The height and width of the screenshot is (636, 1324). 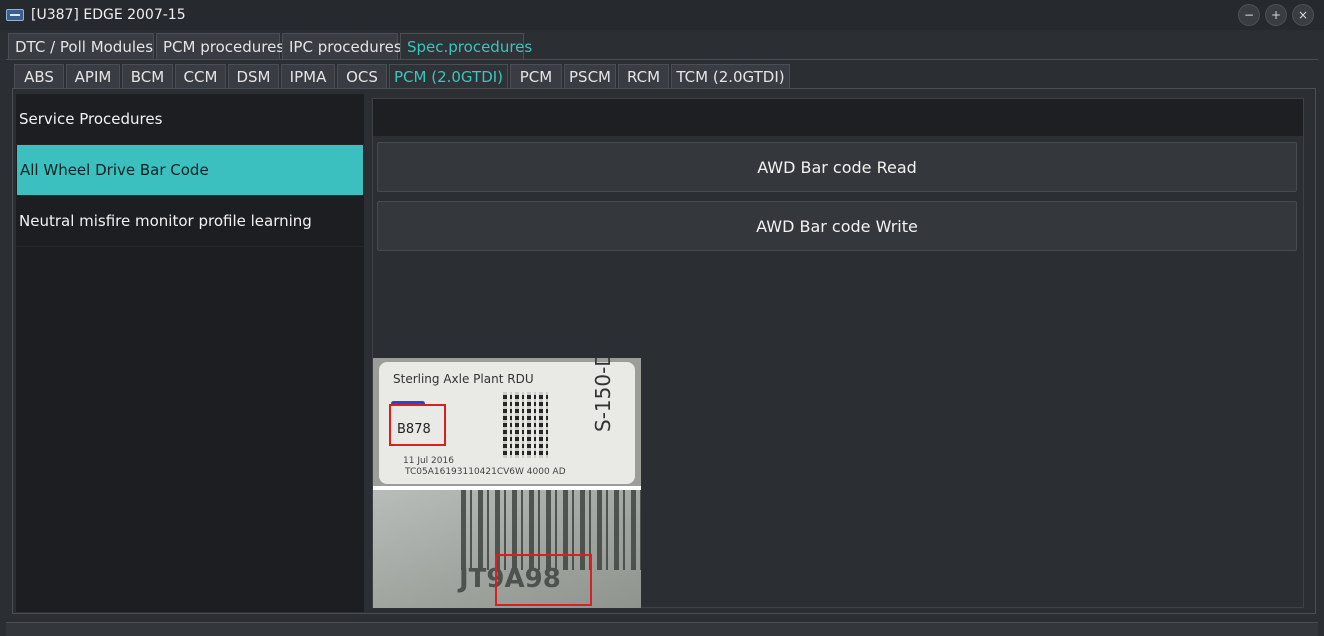 I want to click on tab-dsm: DSM, so click(x=253, y=76).